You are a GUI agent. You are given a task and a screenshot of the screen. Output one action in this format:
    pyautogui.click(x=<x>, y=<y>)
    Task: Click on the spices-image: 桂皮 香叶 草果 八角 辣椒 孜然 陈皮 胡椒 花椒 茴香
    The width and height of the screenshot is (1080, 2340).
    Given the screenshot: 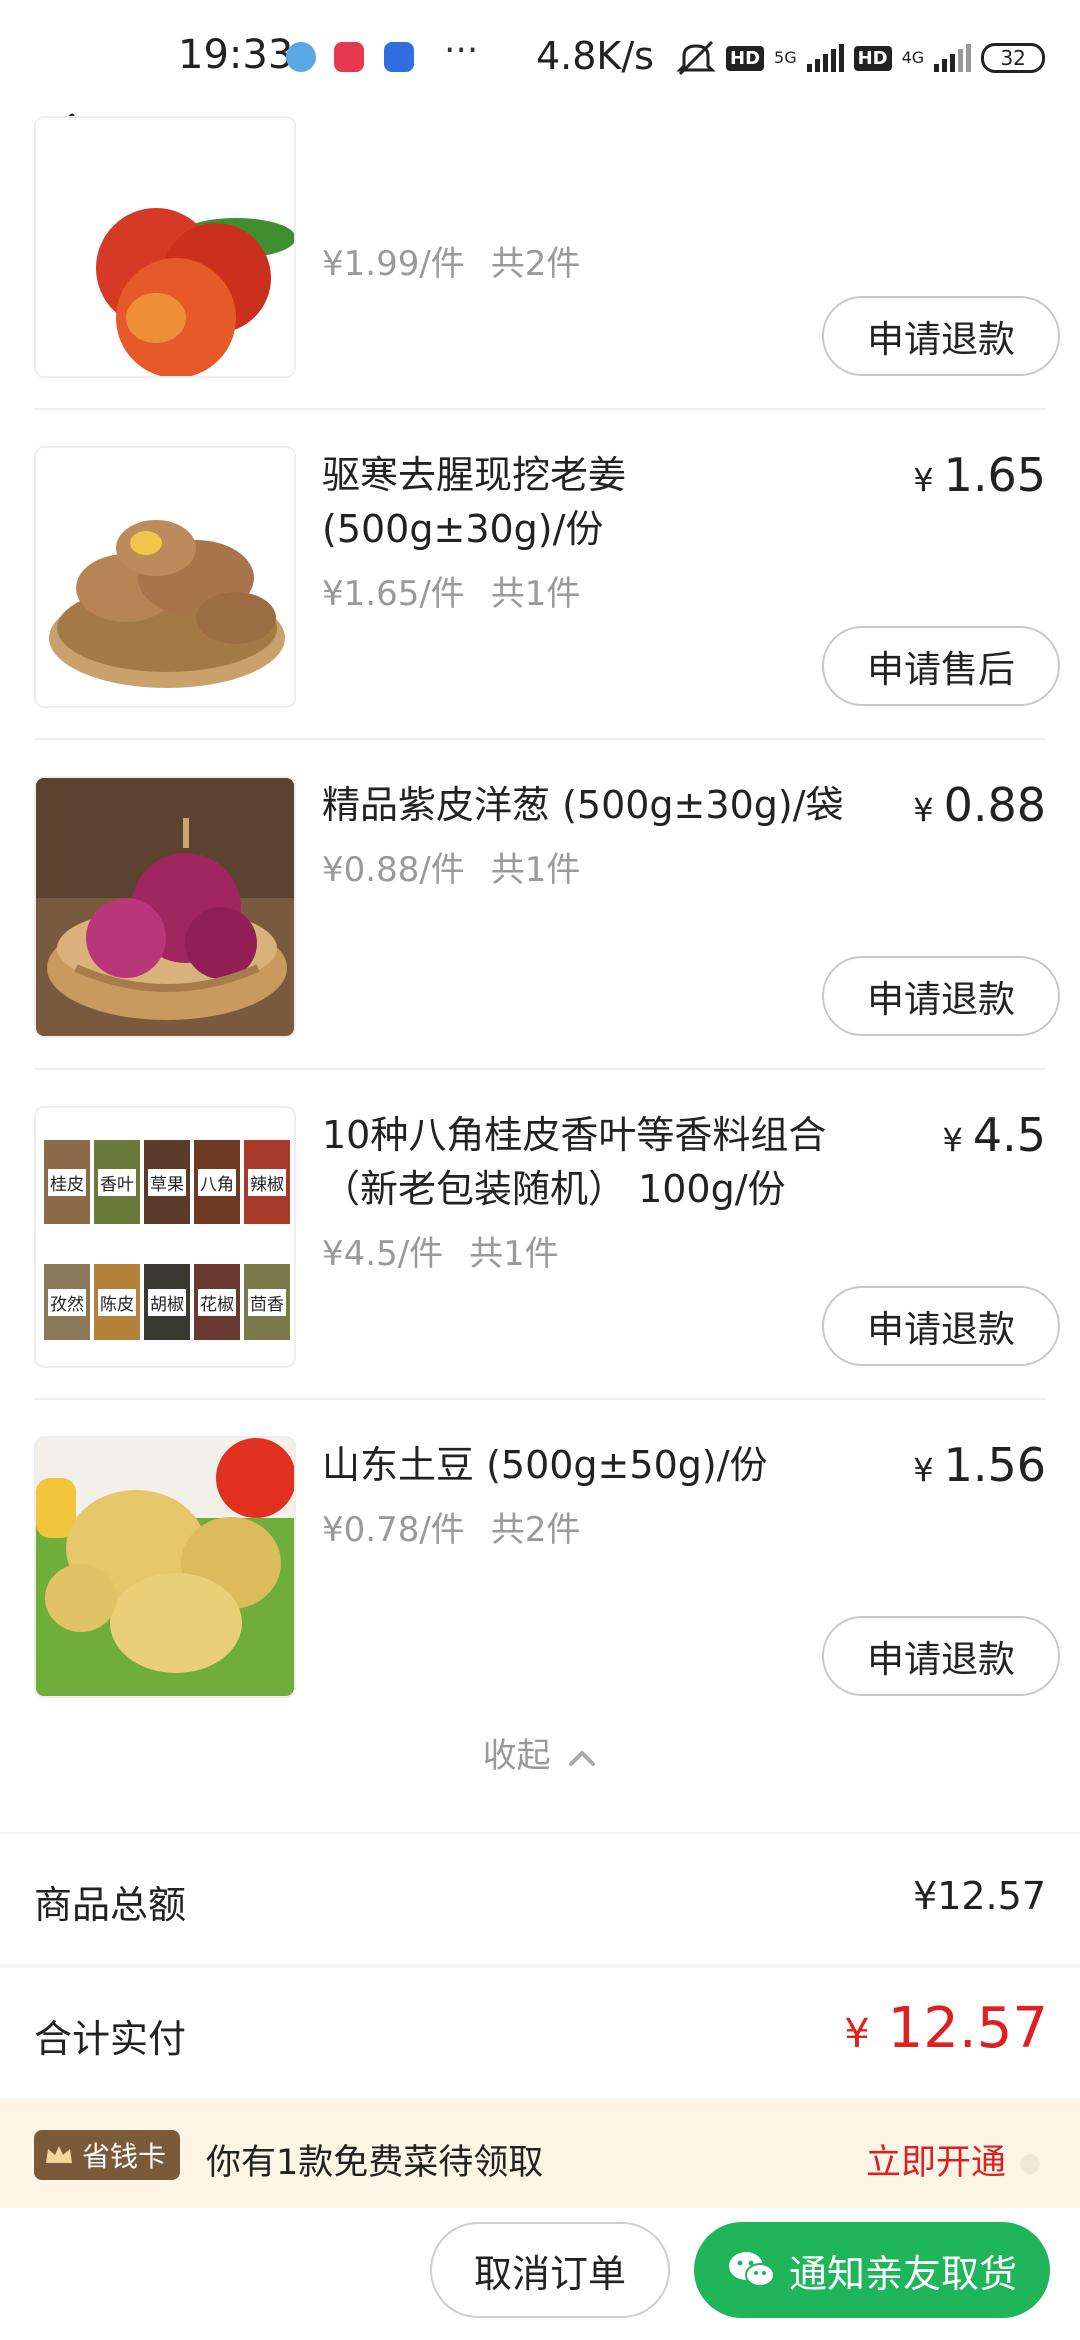 What is the action you would take?
    pyautogui.click(x=165, y=1237)
    